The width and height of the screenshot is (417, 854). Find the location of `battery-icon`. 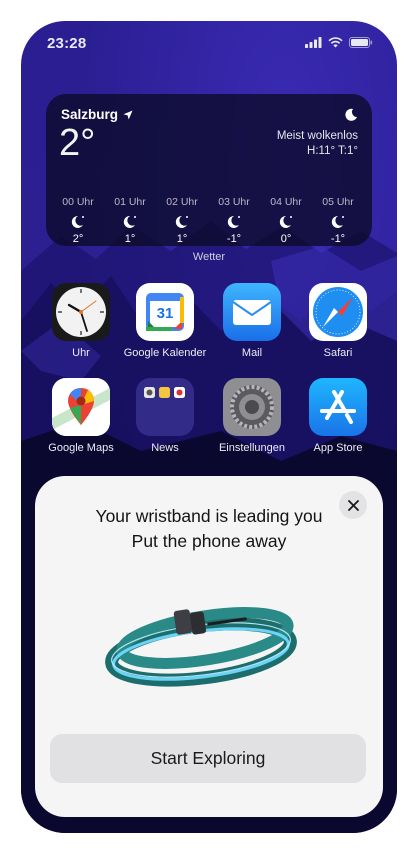

battery-icon is located at coordinates (361, 42).